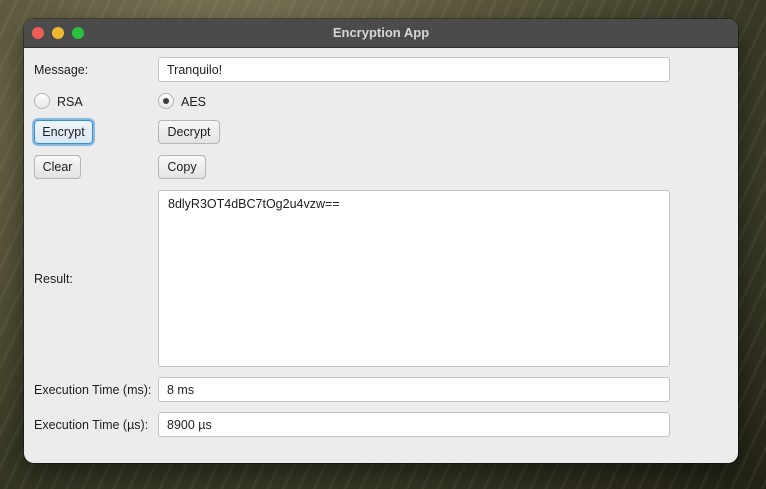  Describe the element at coordinates (414, 69) in the screenshot. I see `message-input: Tranquilo!` at that location.